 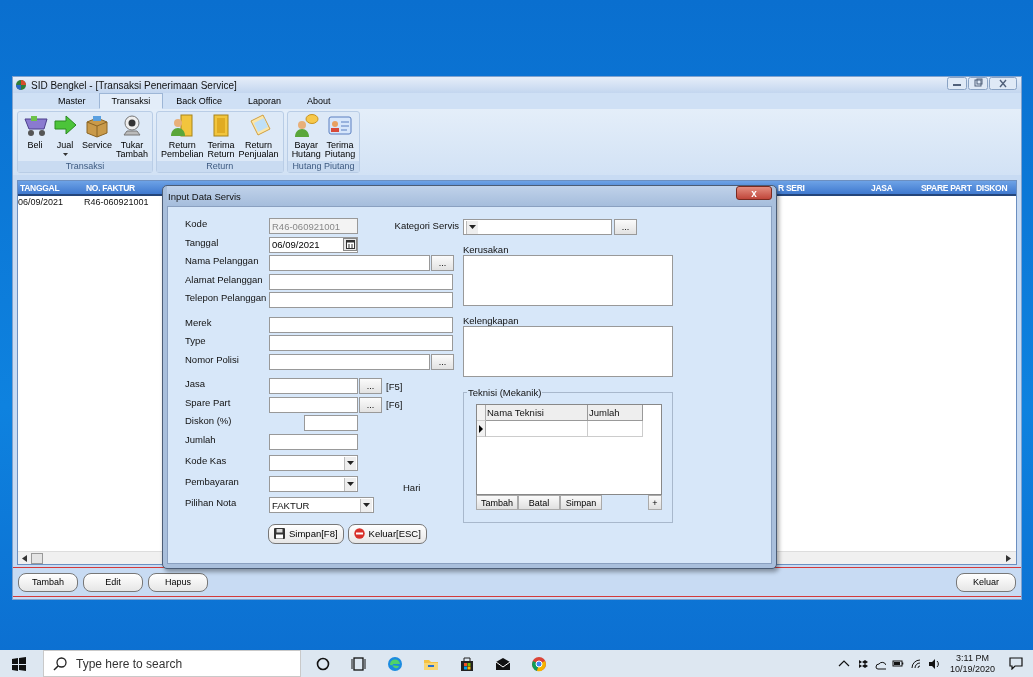 What do you see at coordinates (897, 663) in the screenshot?
I see `battery-icon` at bounding box center [897, 663].